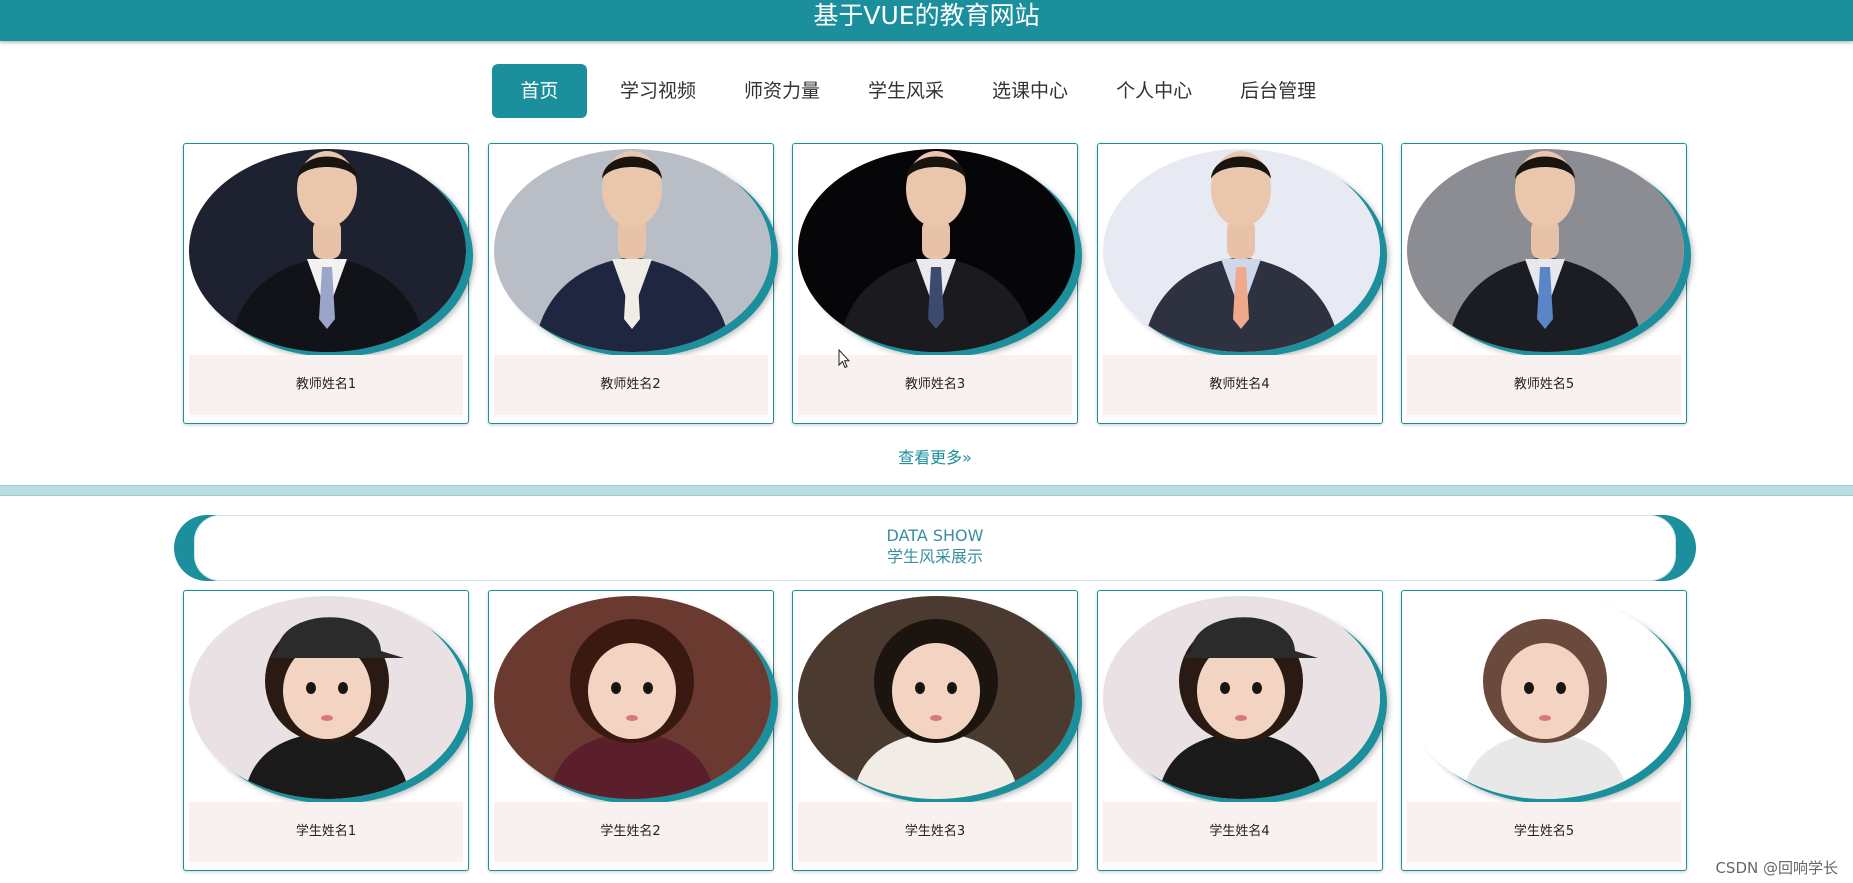 The image size is (1853, 883). I want to click on watermark: CSDN @回响学长, so click(1776, 868).